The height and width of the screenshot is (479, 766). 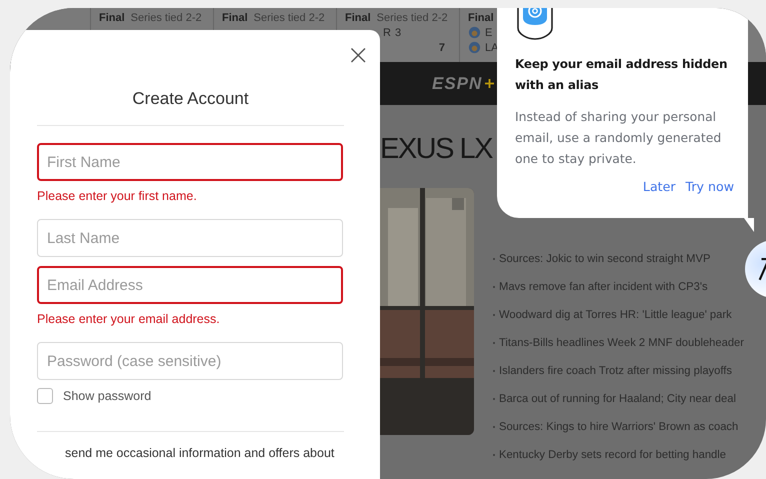 What do you see at coordinates (436, 149) in the screenshot?
I see `headline: EXUS LX` at bounding box center [436, 149].